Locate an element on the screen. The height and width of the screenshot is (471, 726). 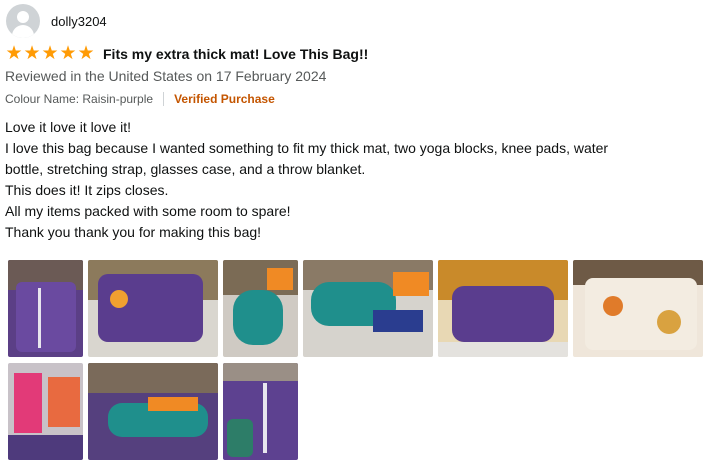
avatar-icon is located at coordinates (23, 21).